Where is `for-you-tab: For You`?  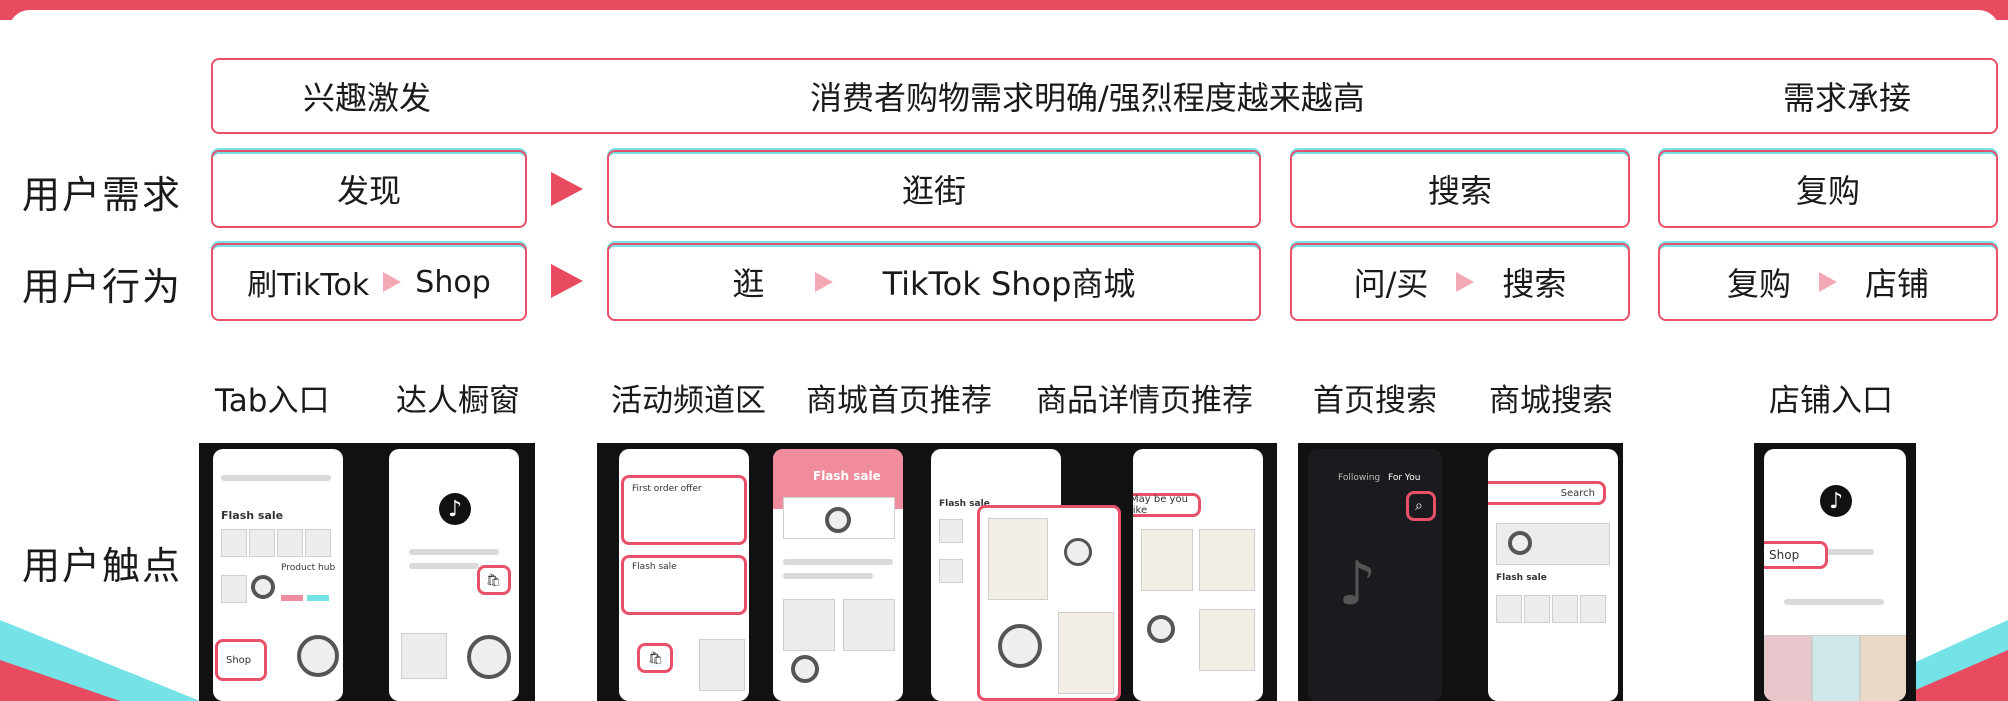 for-you-tab: For You is located at coordinates (1404, 478).